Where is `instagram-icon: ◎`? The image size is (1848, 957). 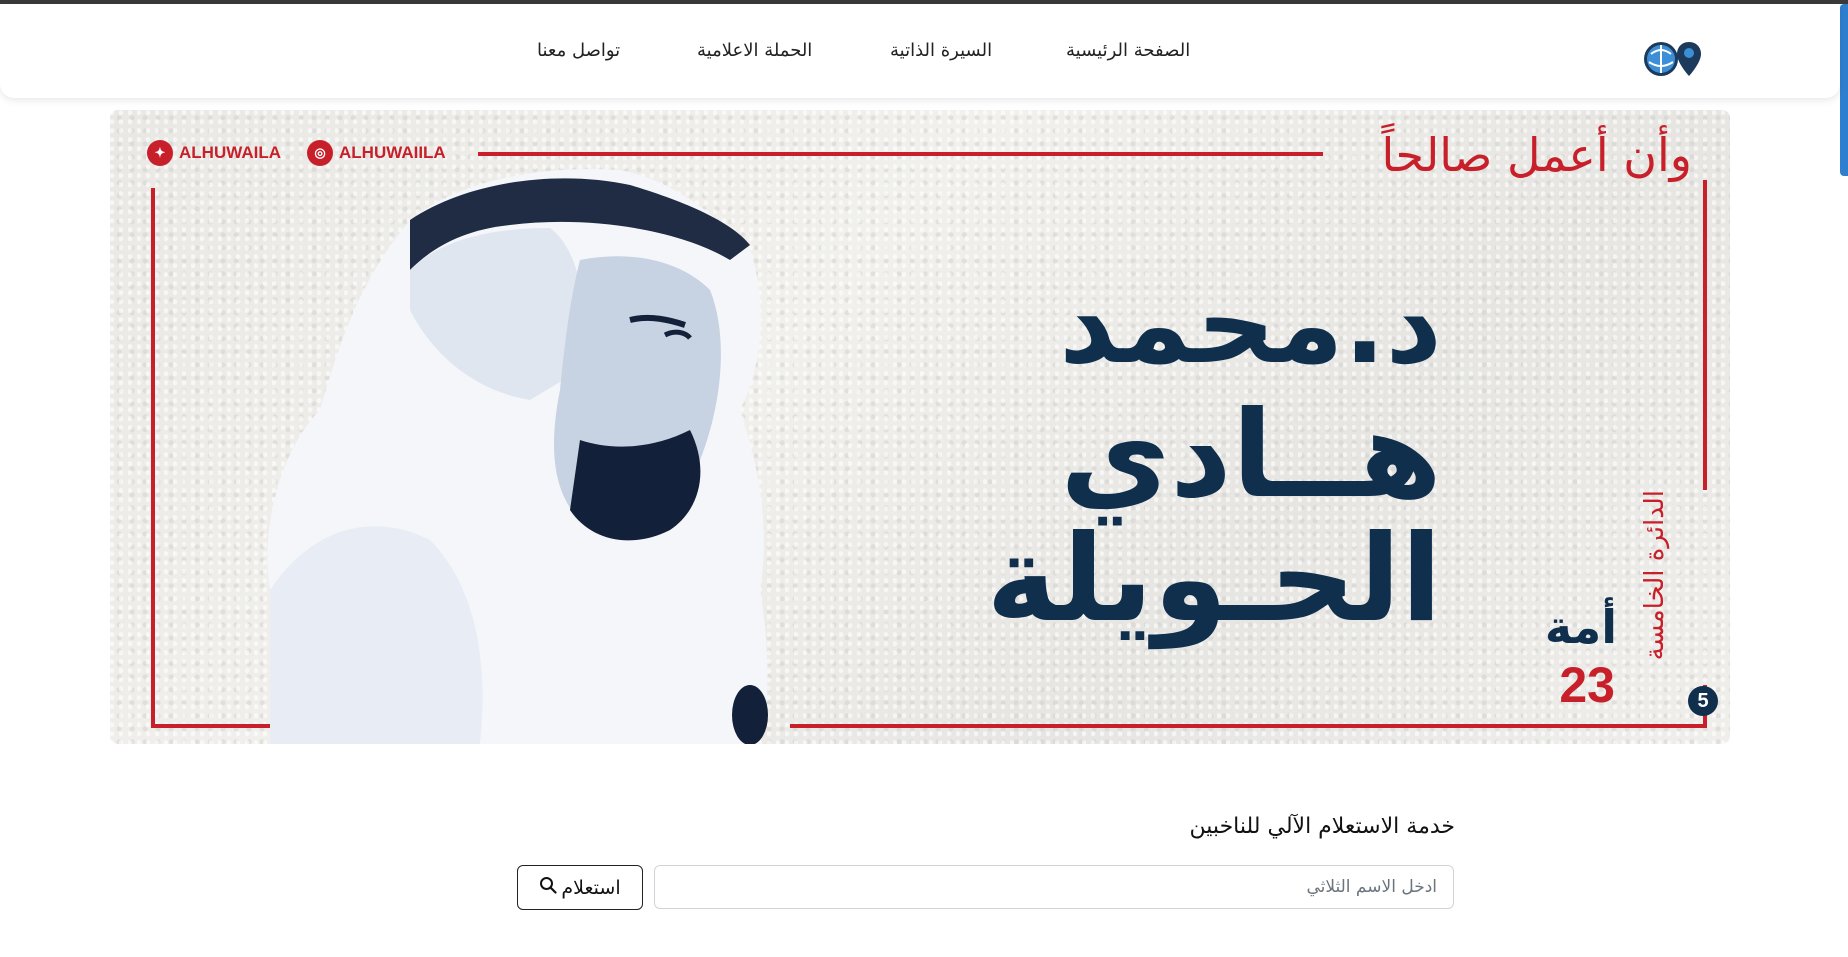
instagram-icon: ◎ is located at coordinates (320, 153).